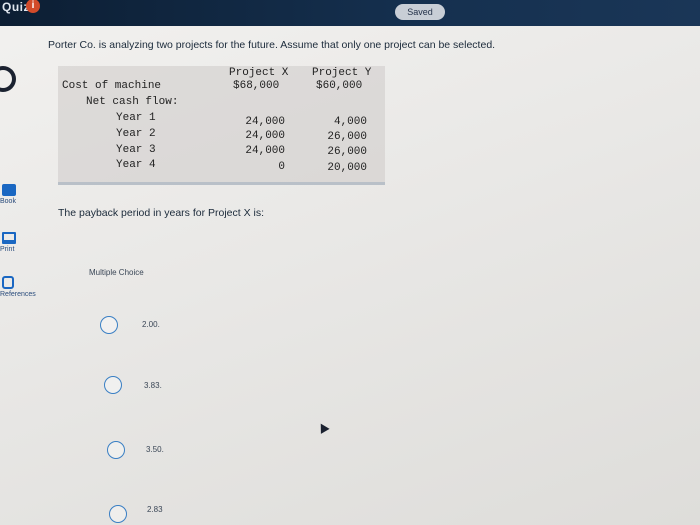 Image resolution: width=700 pixels, height=525 pixels. What do you see at coordinates (7, 249) in the screenshot?
I see `print-label: Print` at bounding box center [7, 249].